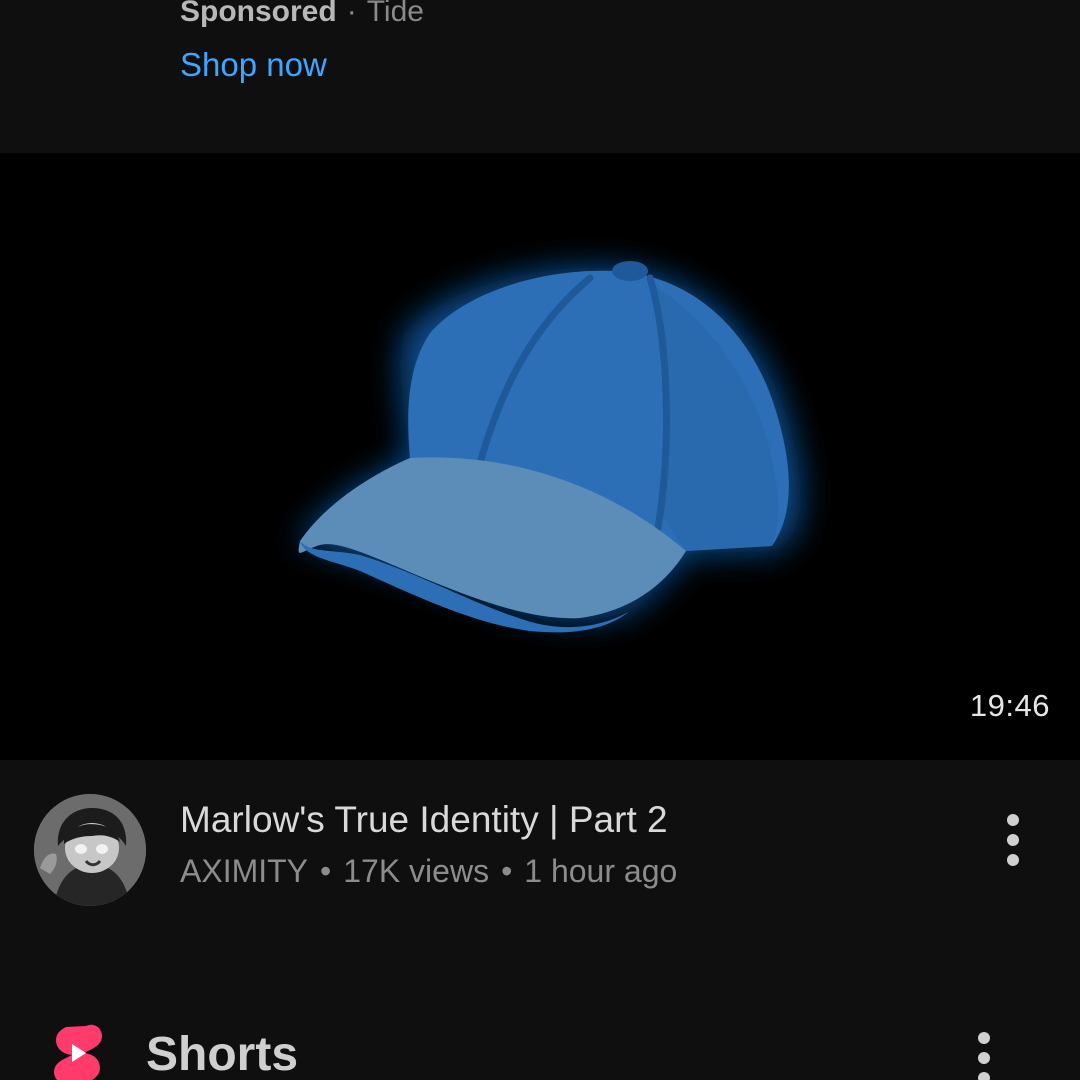 The height and width of the screenshot is (1080, 1080). What do you see at coordinates (416, 871) in the screenshot?
I see `view-count: 17K views` at bounding box center [416, 871].